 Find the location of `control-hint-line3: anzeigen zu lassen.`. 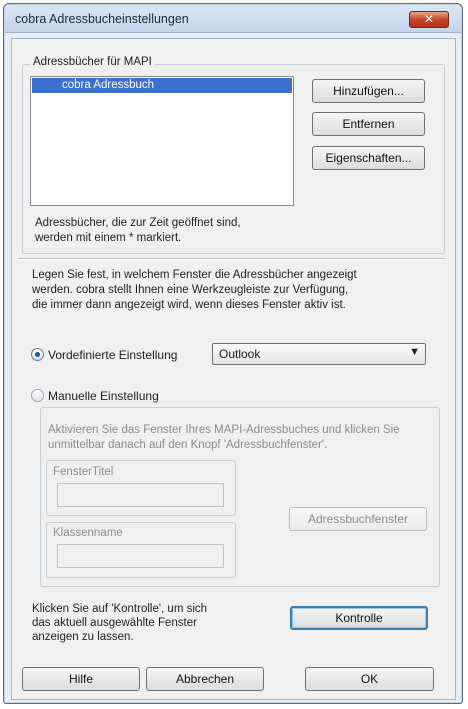

control-hint-line3: anzeigen zu lassen. is located at coordinates (83, 637).